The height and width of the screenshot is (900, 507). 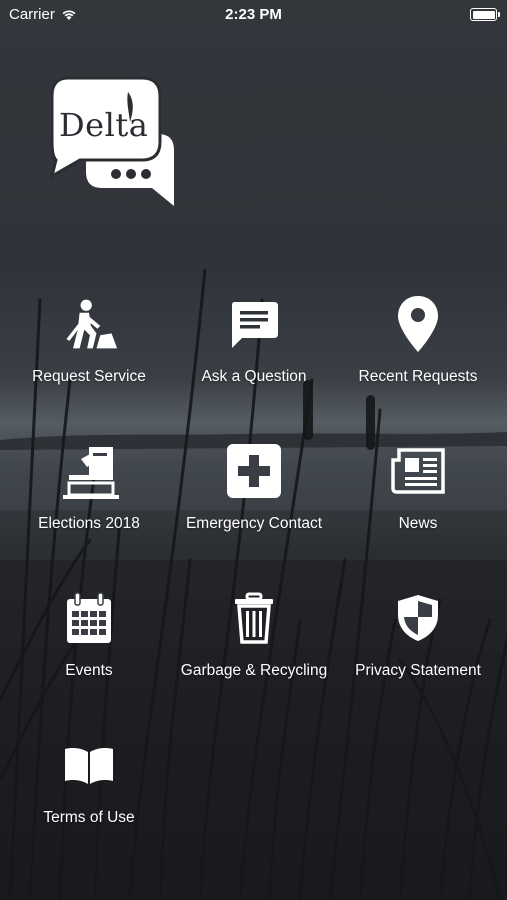 What do you see at coordinates (254, 670) in the screenshot?
I see `garbage-recycling-label: Garbage & Recycling` at bounding box center [254, 670].